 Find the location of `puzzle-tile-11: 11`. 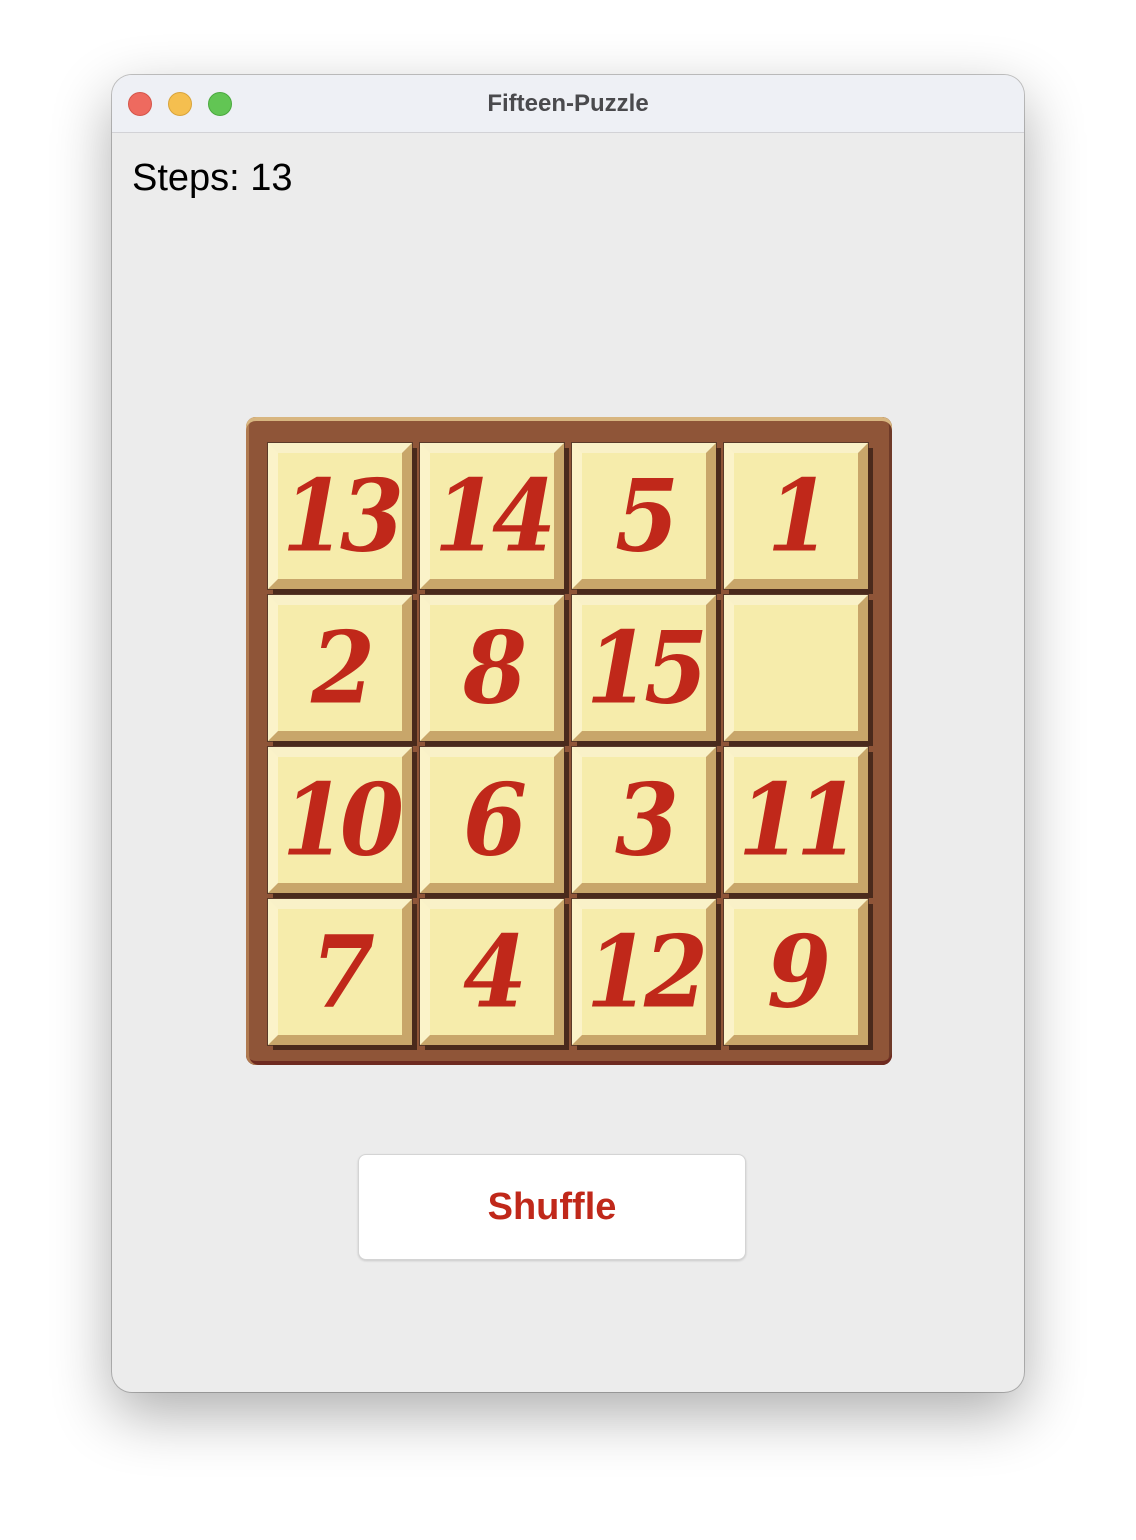

puzzle-tile-11: 11 is located at coordinates (796, 820).